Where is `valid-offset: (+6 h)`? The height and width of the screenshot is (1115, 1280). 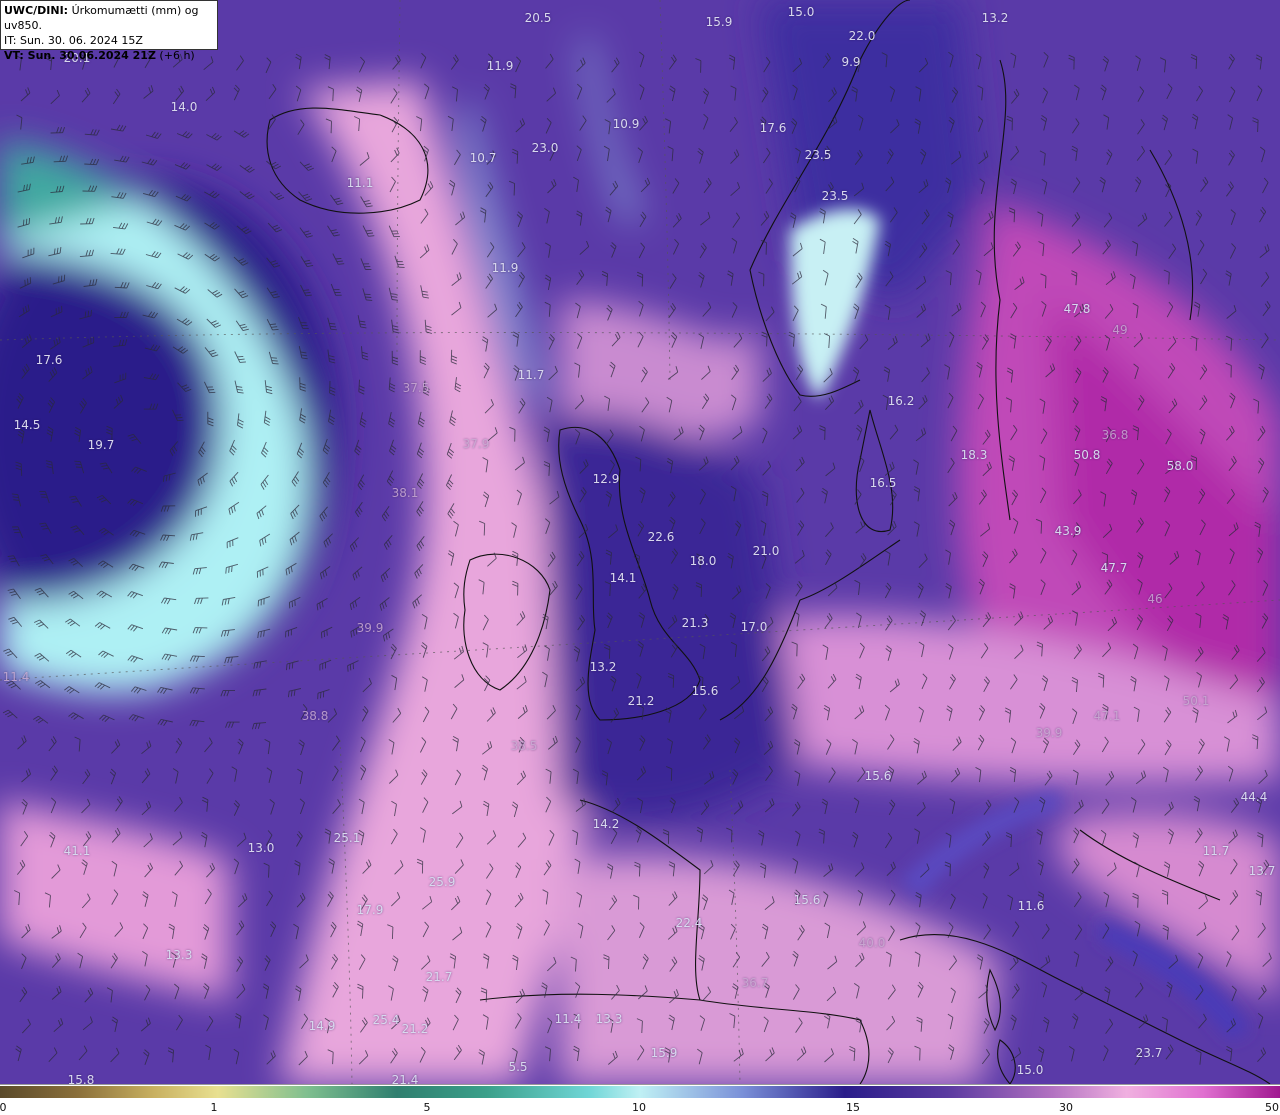 valid-offset: (+6 h) is located at coordinates (175, 55).